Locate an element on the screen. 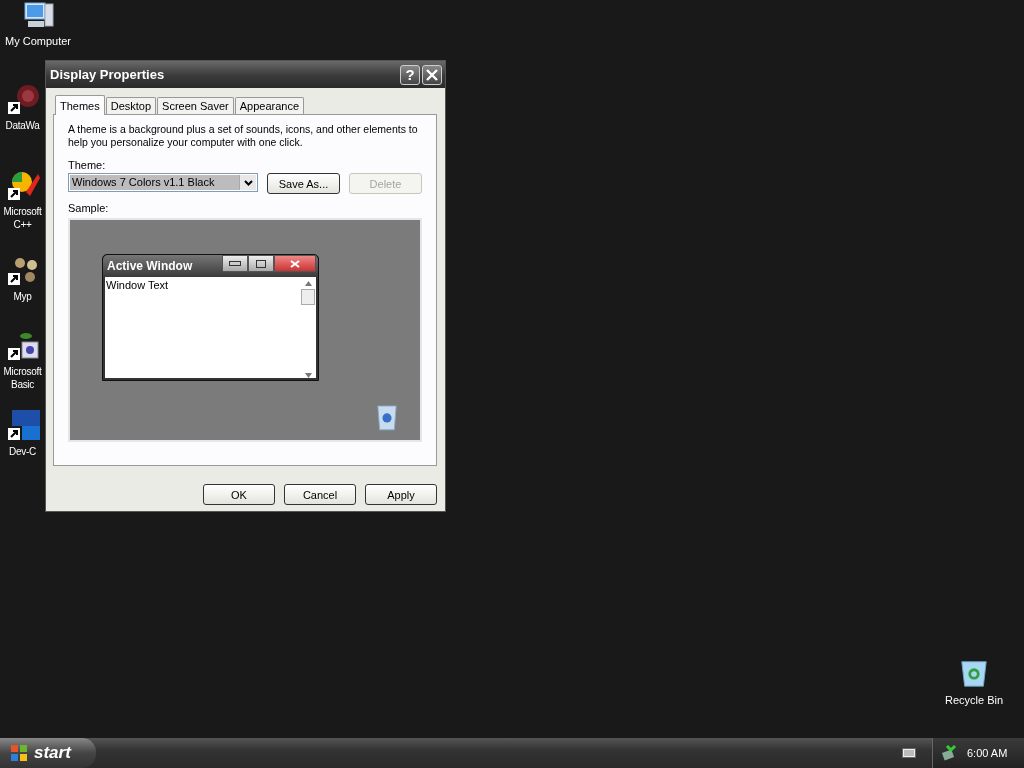  help-button: ? is located at coordinates (410, 74).